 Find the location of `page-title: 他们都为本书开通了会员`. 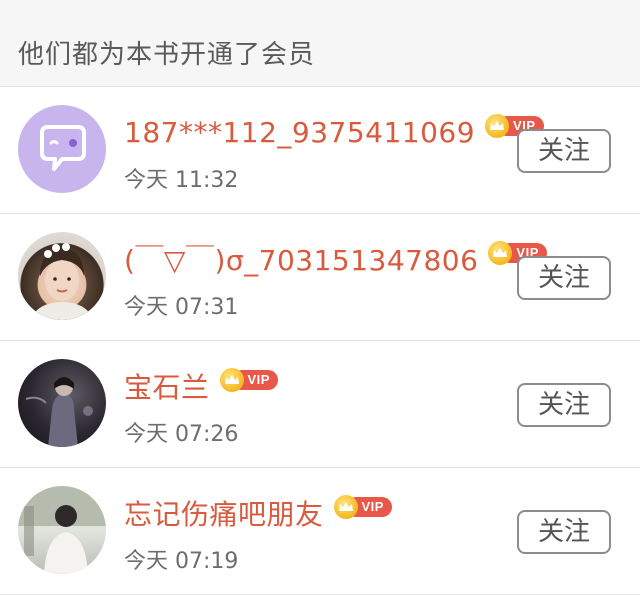

page-title: 他们都为本书开通了会员 is located at coordinates (167, 55).